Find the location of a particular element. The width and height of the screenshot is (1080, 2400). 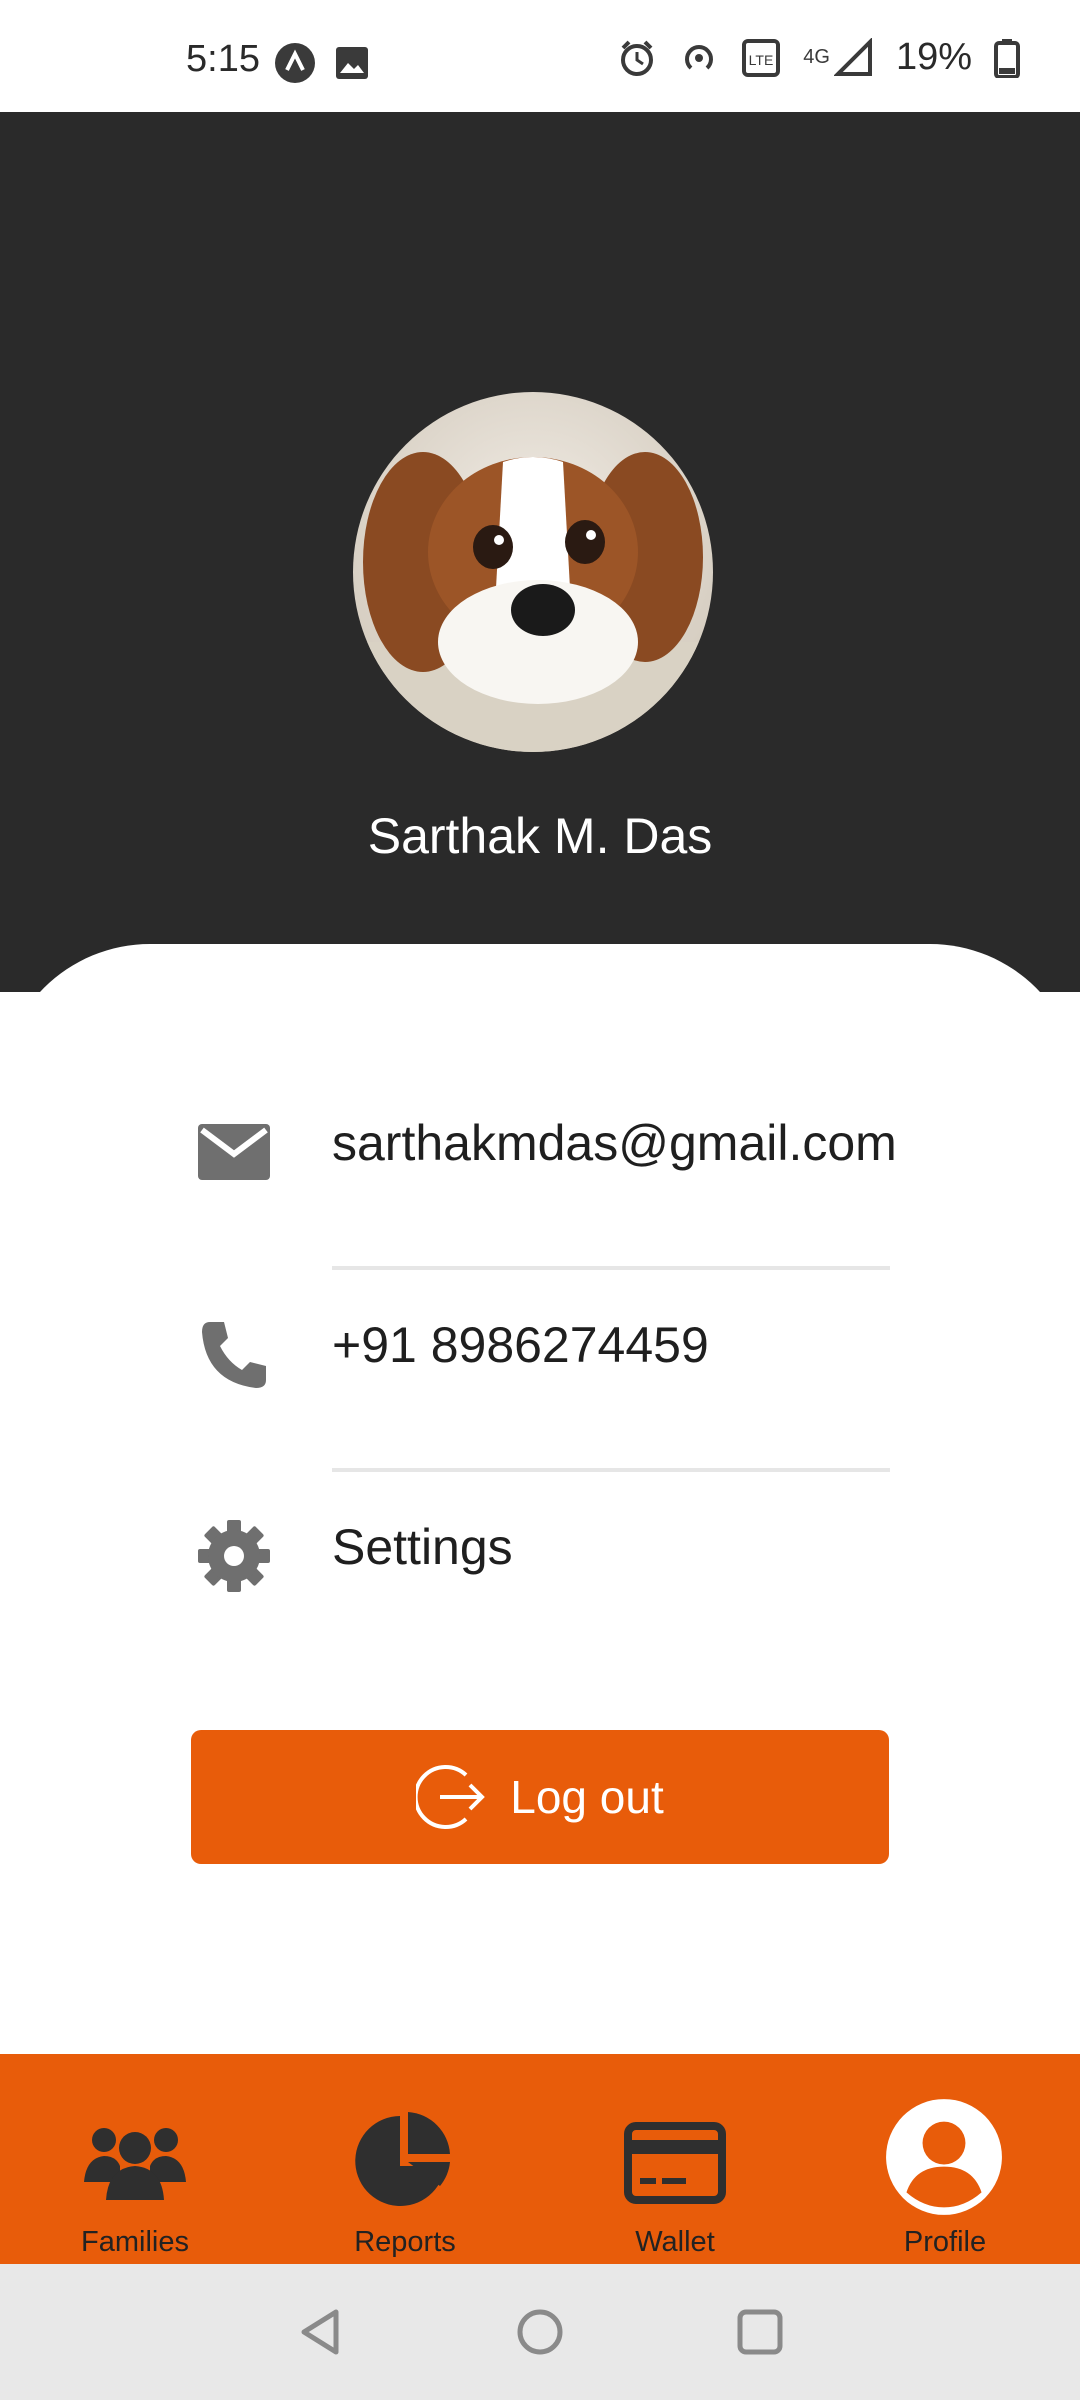

families-icon is located at coordinates (135, 2164).